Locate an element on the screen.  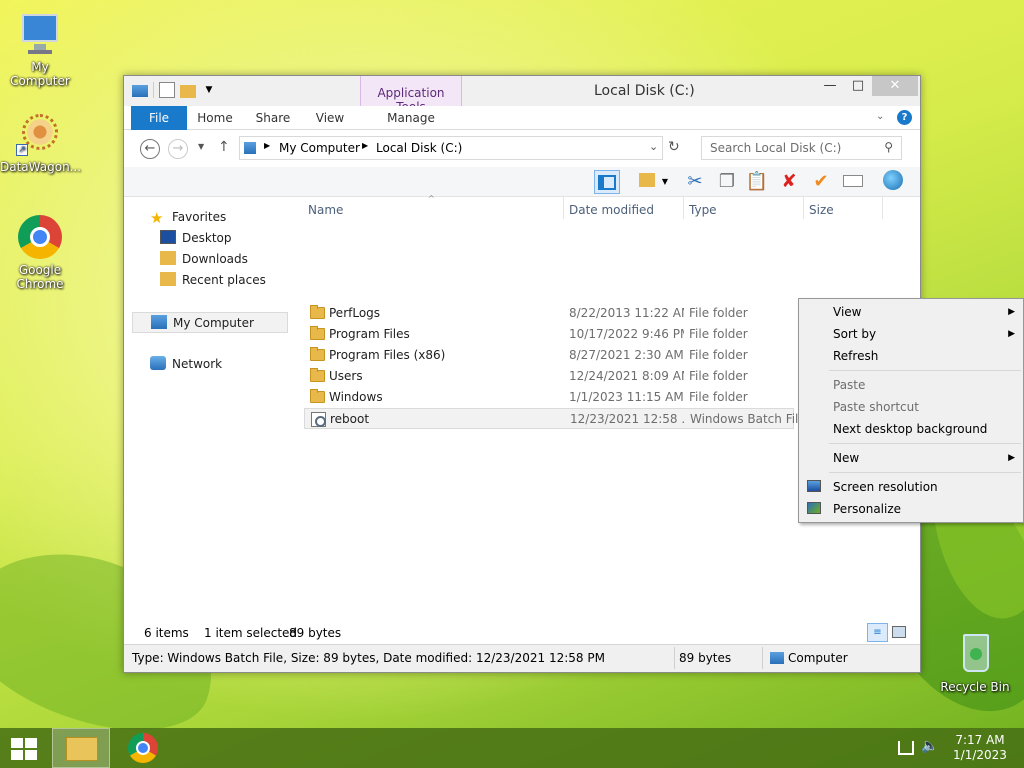
chevron-right-icon: ▶ is located at coordinates (1011, 334).